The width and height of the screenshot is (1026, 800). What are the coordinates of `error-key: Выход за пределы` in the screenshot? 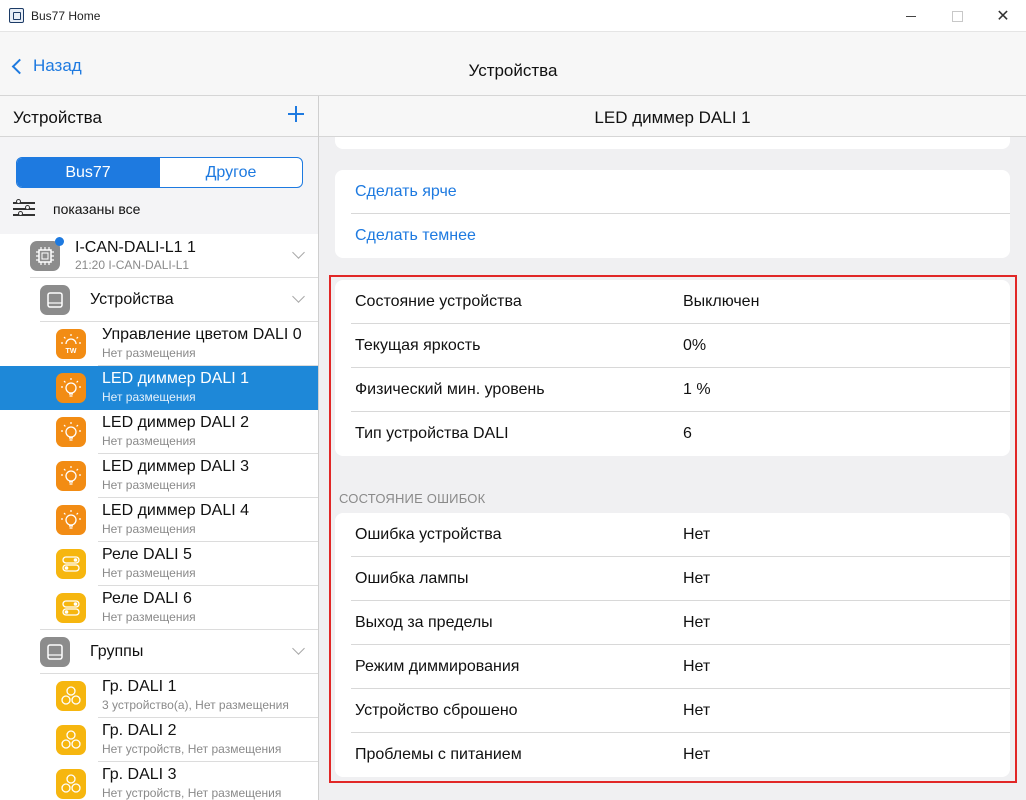 It's located at (424, 622).